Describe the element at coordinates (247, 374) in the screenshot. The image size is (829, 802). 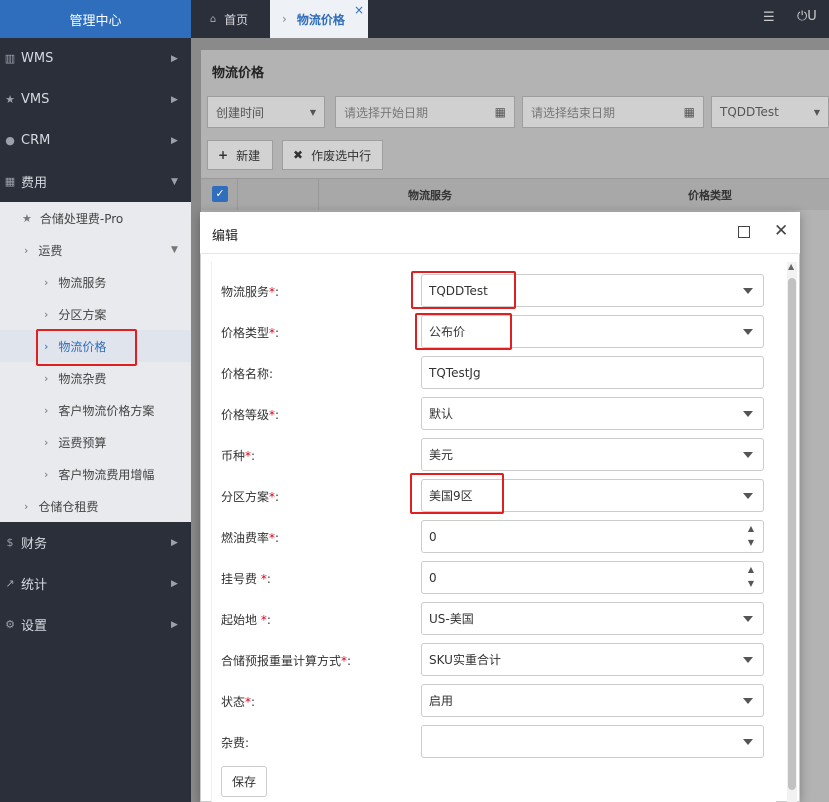
I see `label-price-name: 价格名称:` at that location.